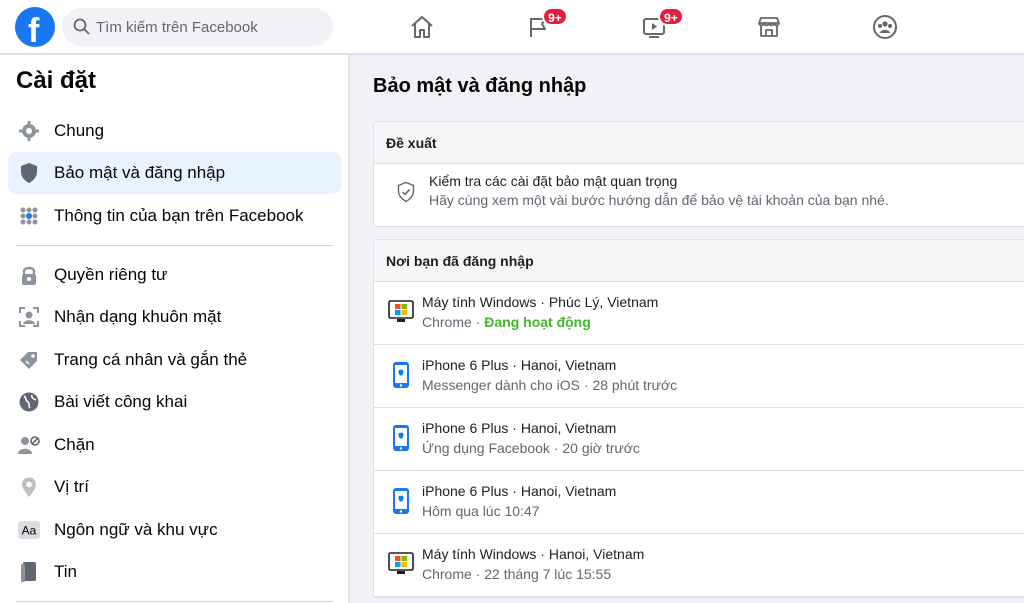  Describe the element at coordinates (174, 445) in the screenshot. I see `sidebar-item-blocking: Chặn` at that location.